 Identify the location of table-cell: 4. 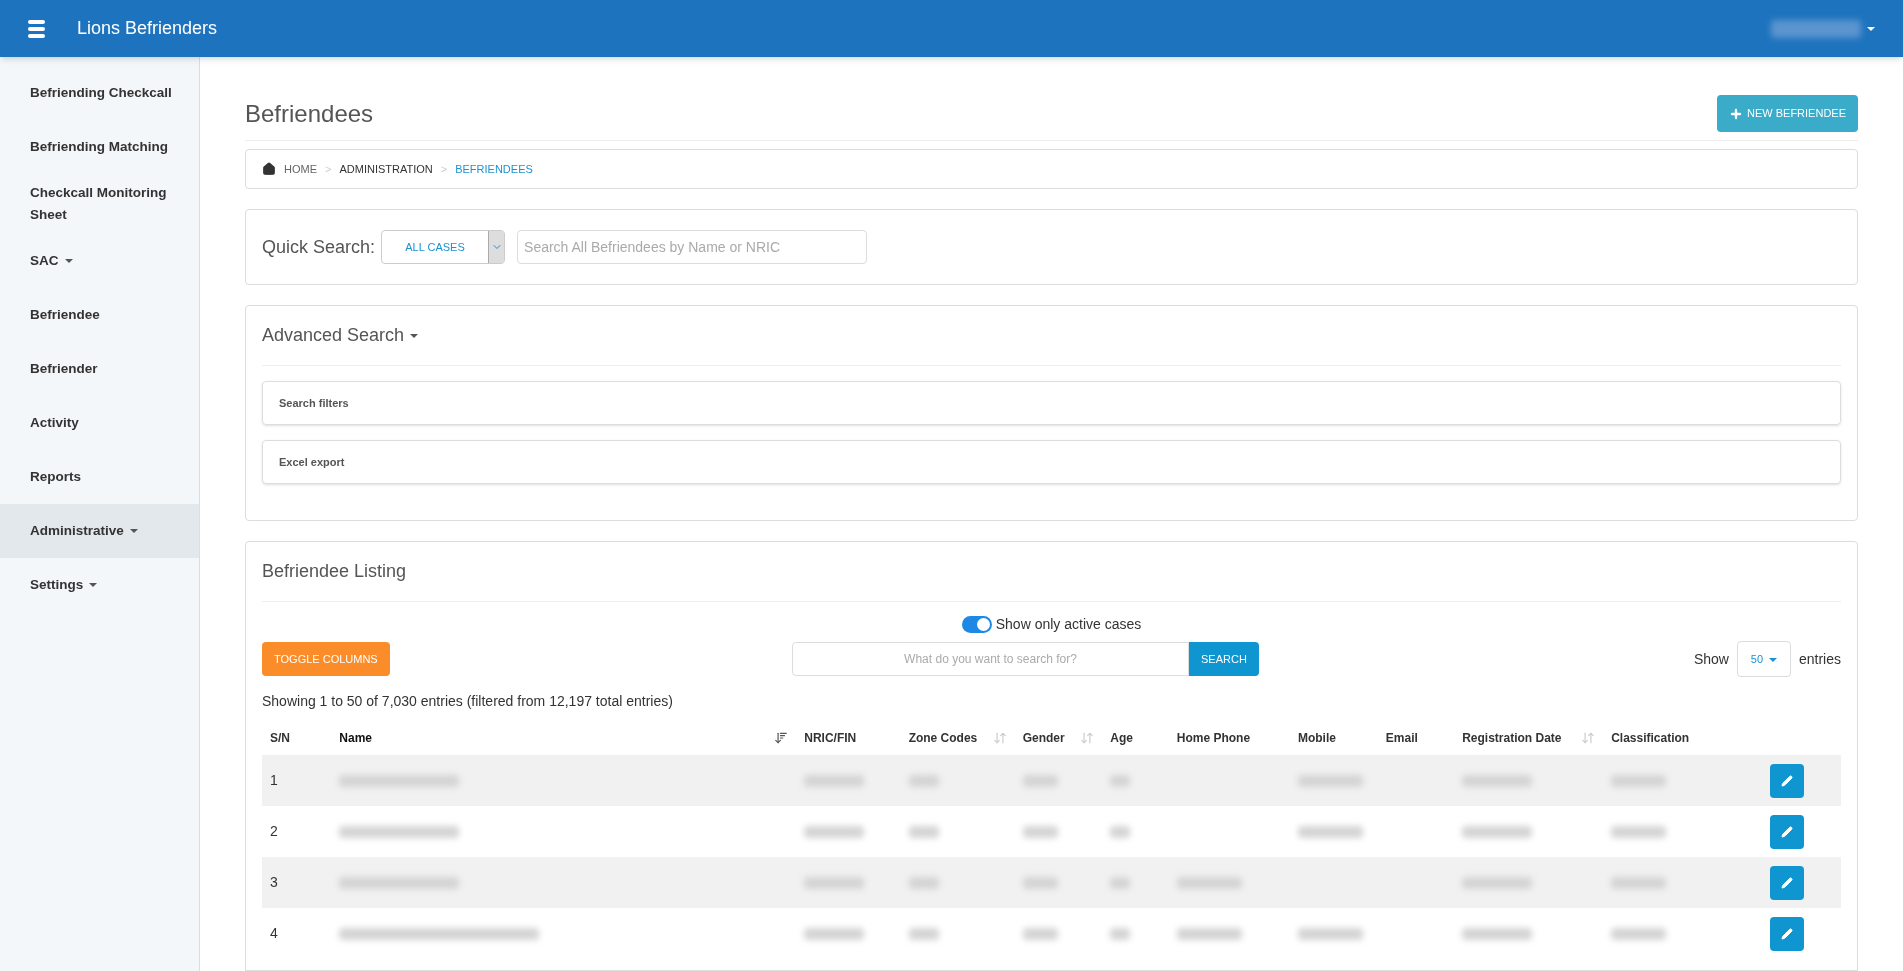
(297, 933).